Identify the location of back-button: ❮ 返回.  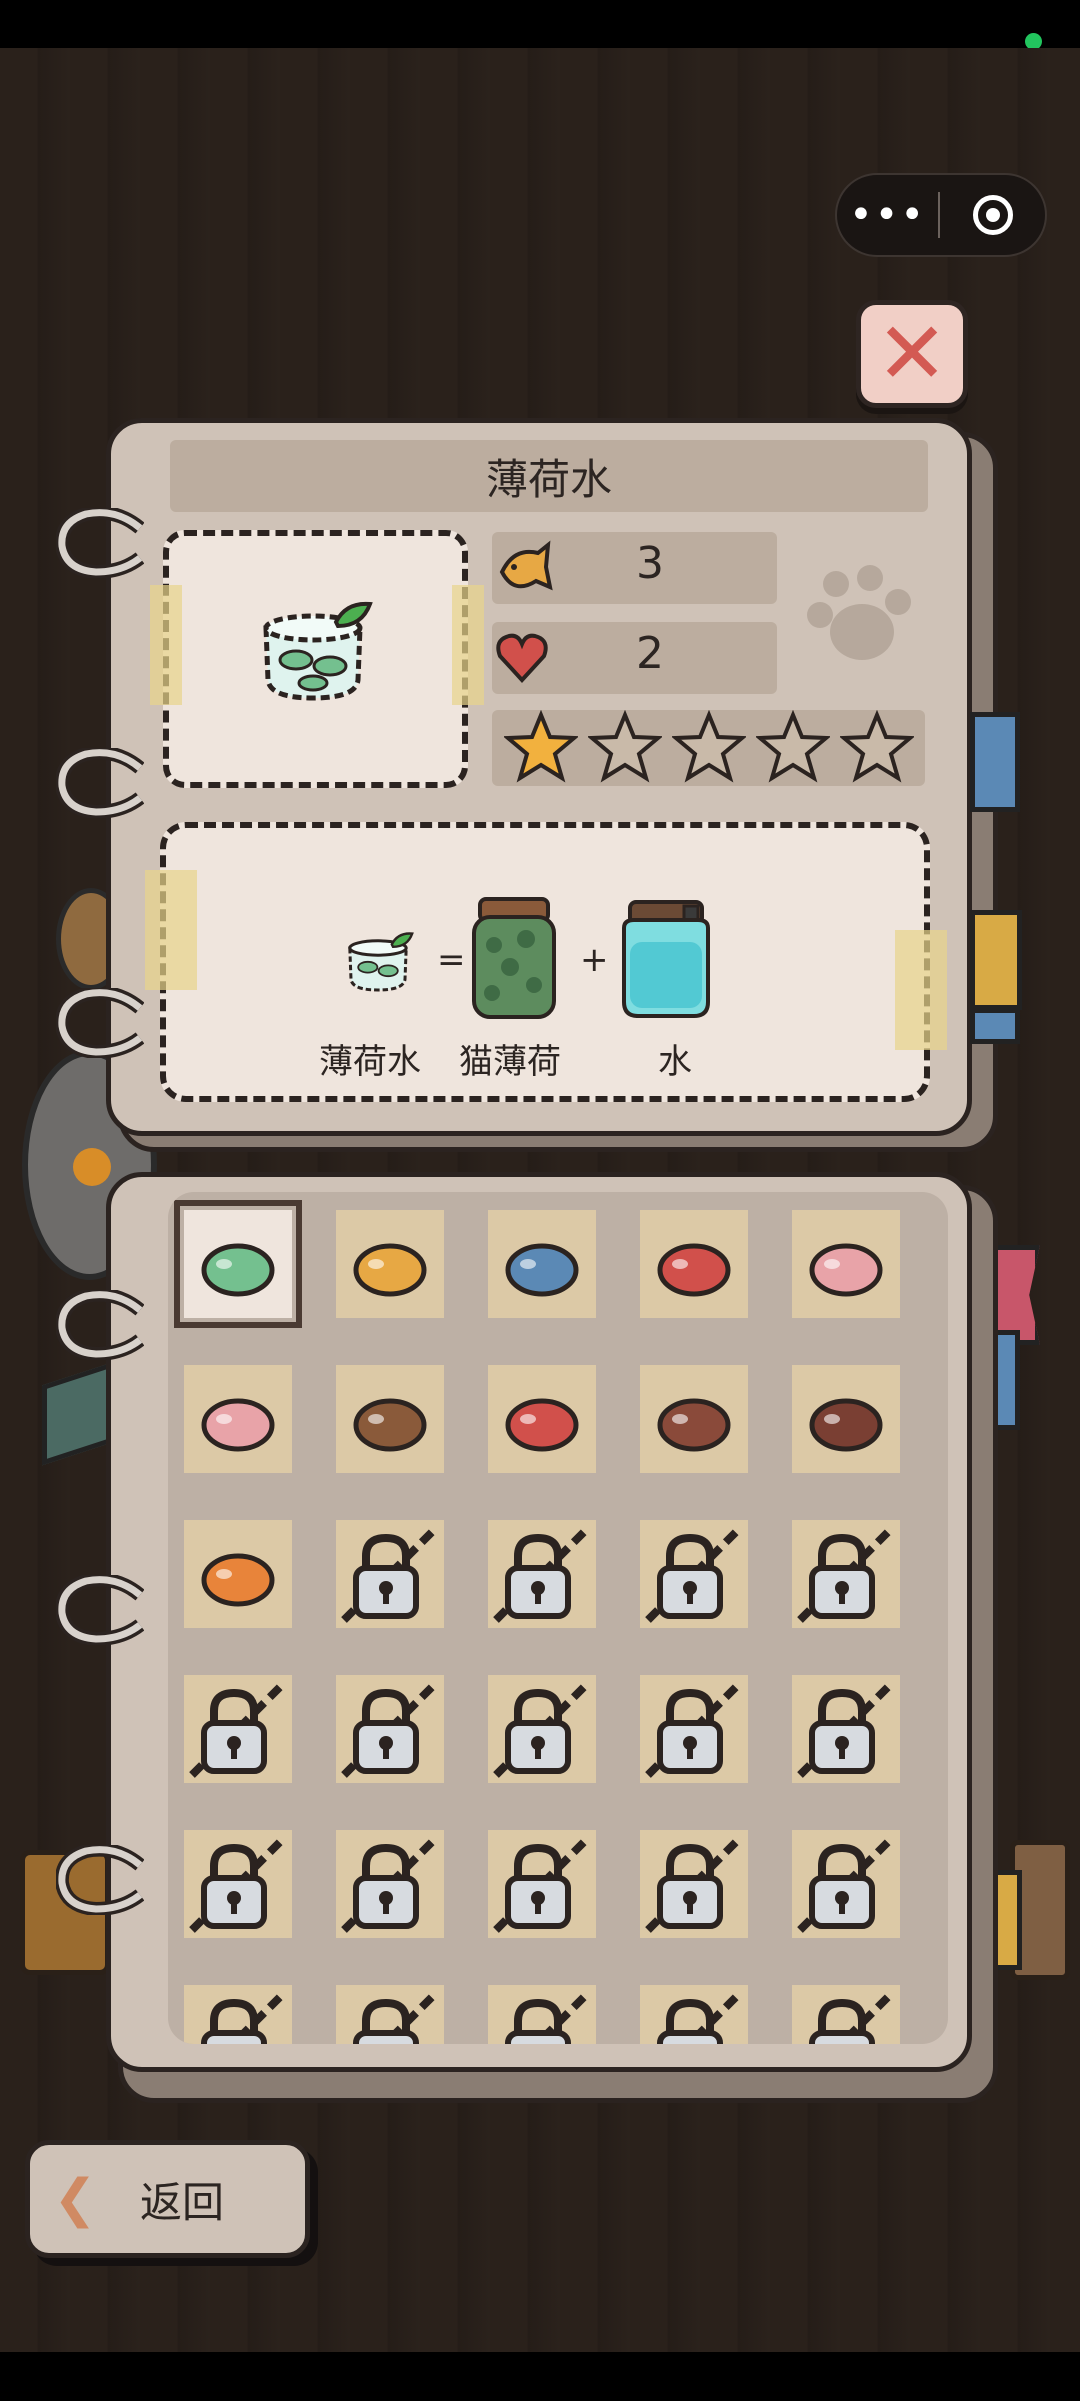
(167, 2199).